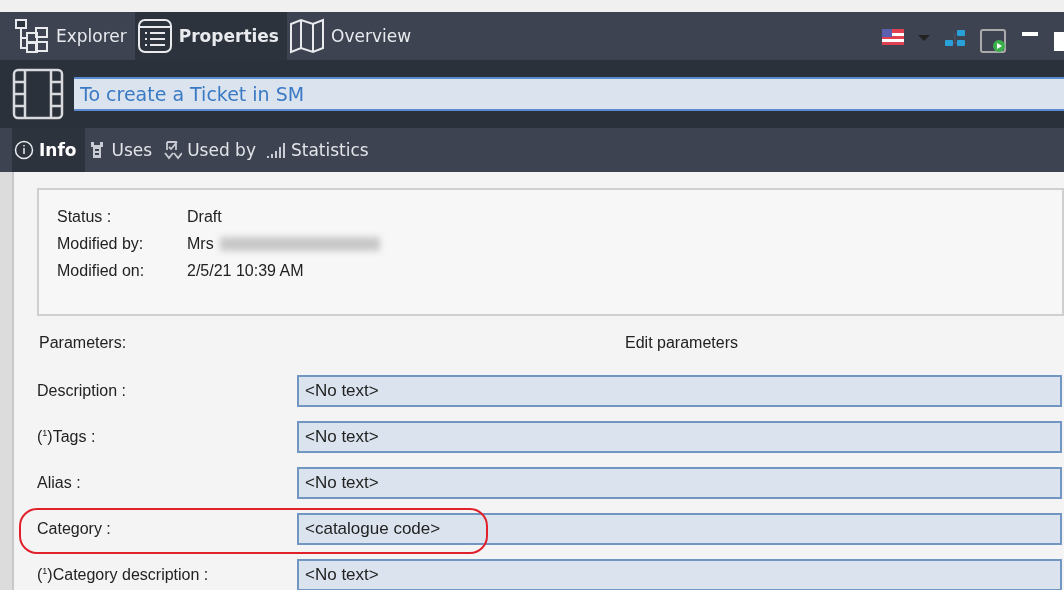 This screenshot has height=590, width=1064. Describe the element at coordinates (1030, 34) in the screenshot. I see `minimize-icon` at that location.